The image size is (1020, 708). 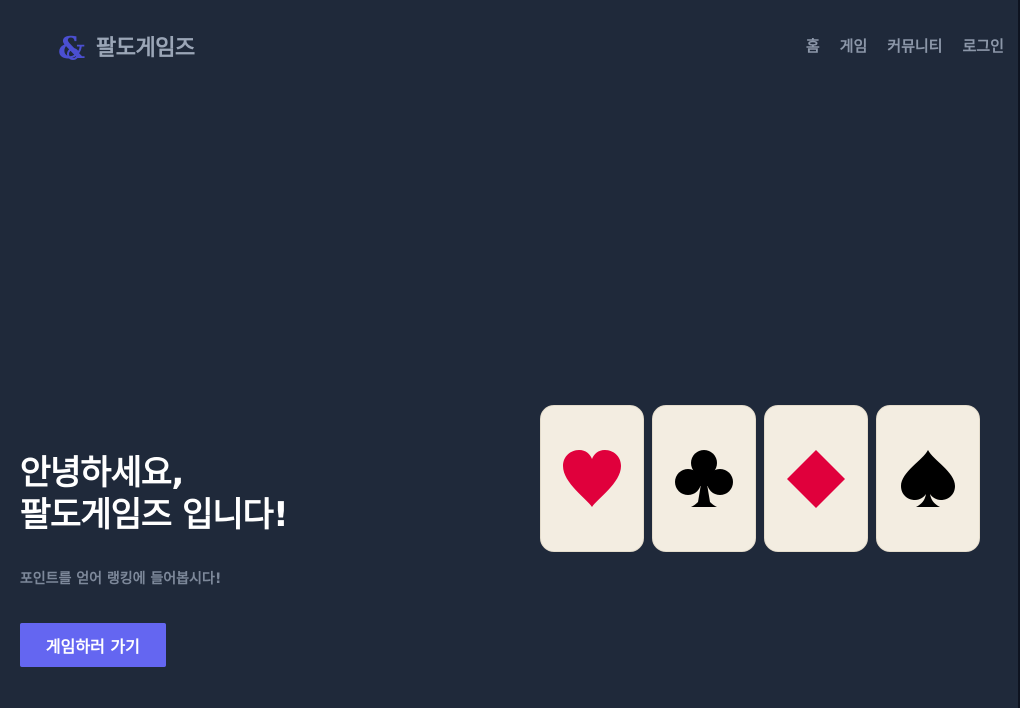 I want to click on nav-item-community: 커뮤니티, so click(x=914, y=45).